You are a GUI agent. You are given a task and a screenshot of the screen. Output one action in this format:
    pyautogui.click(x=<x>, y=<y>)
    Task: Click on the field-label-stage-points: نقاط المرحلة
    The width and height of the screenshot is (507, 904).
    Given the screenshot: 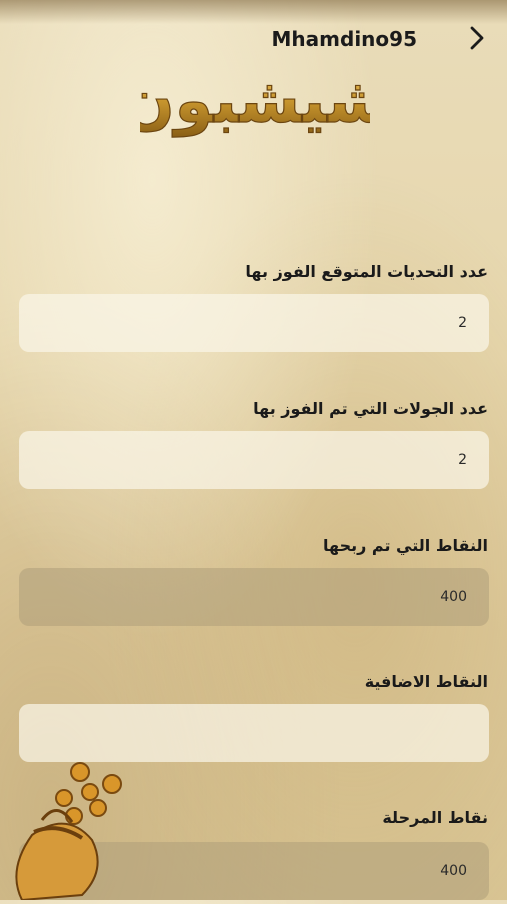 What is the action you would take?
    pyautogui.click(x=435, y=817)
    